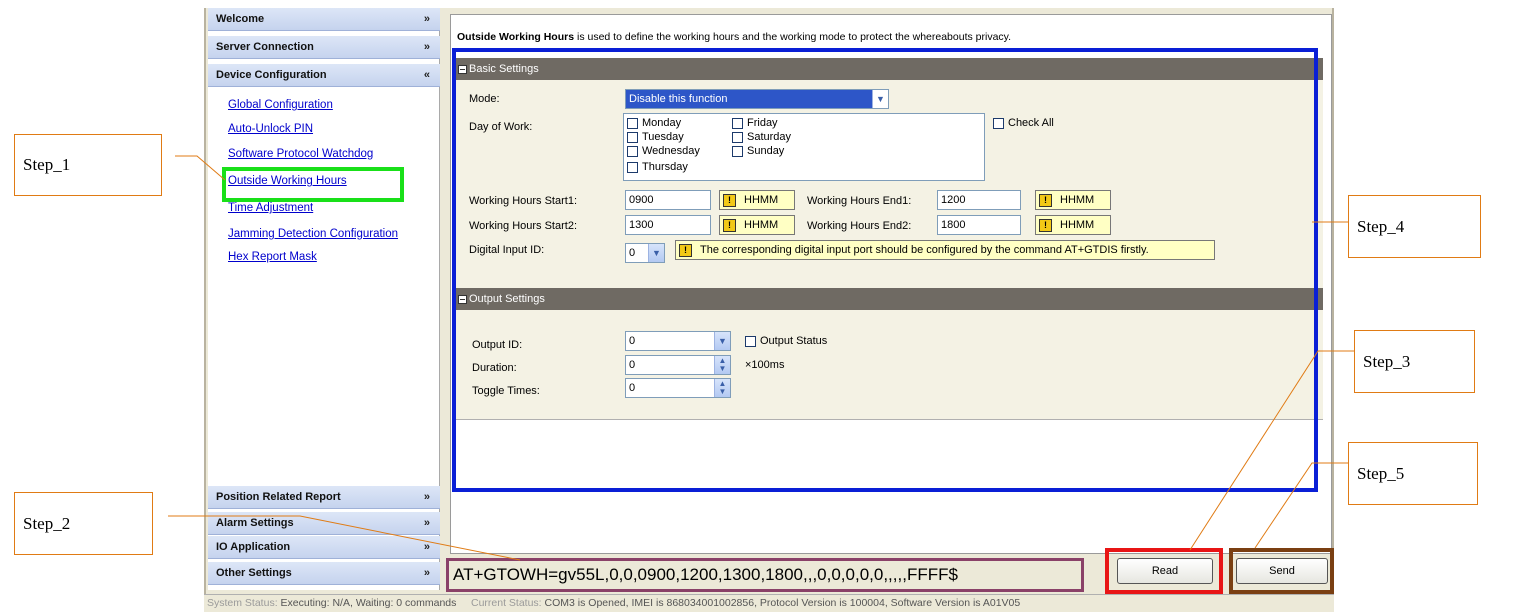 The height and width of the screenshot is (612, 1518). I want to click on sidebar-link-jamming-detection: Jamming Detection Configuration, so click(313, 234).